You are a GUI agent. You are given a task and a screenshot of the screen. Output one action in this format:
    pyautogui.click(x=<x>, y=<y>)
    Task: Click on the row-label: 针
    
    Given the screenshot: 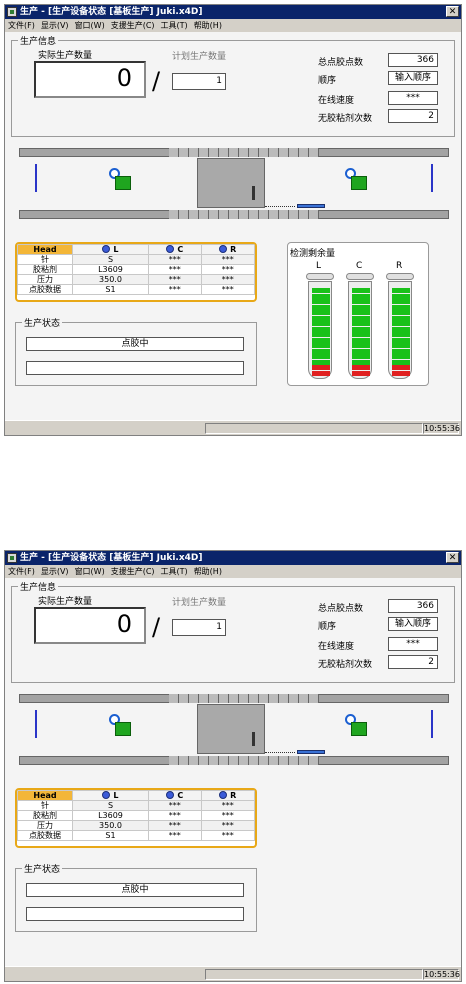 What is the action you would take?
    pyautogui.click(x=45, y=805)
    